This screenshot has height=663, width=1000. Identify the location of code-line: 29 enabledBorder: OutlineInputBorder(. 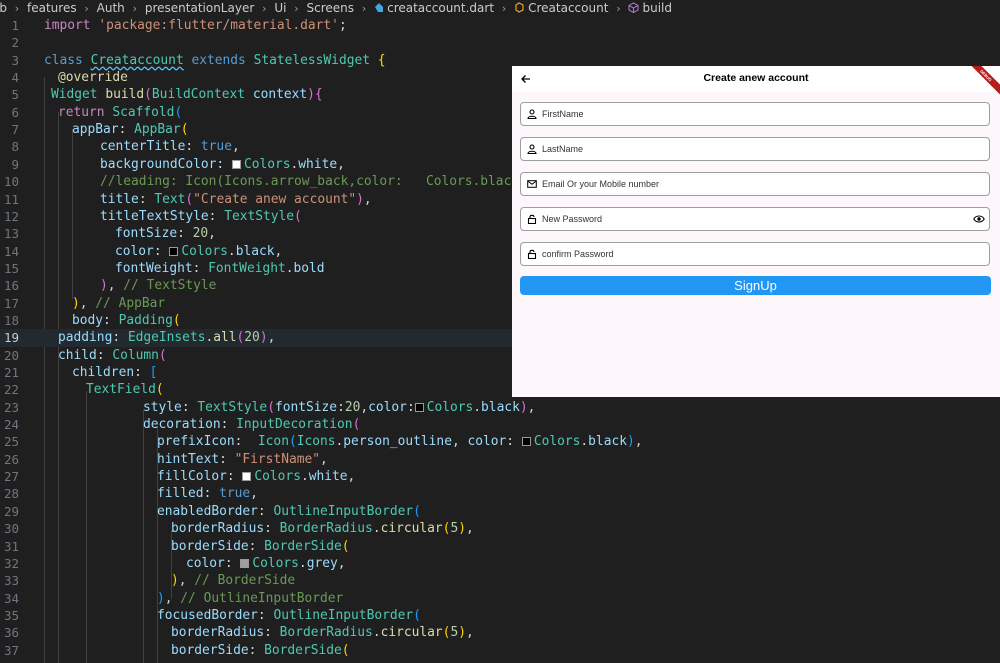
(212, 511).